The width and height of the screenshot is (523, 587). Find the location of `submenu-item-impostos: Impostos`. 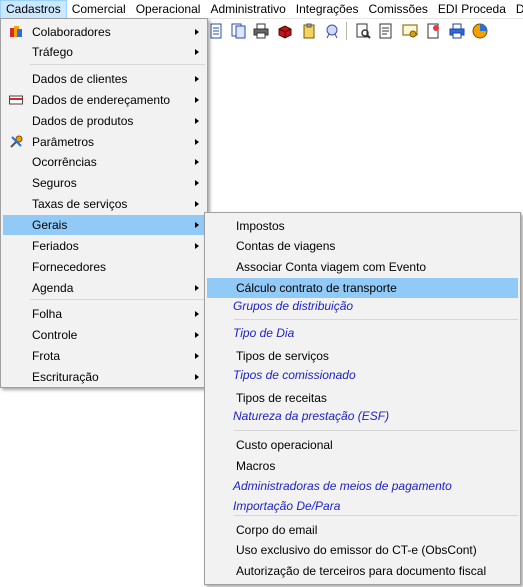

submenu-item-impostos: Impostos is located at coordinates (362, 226).